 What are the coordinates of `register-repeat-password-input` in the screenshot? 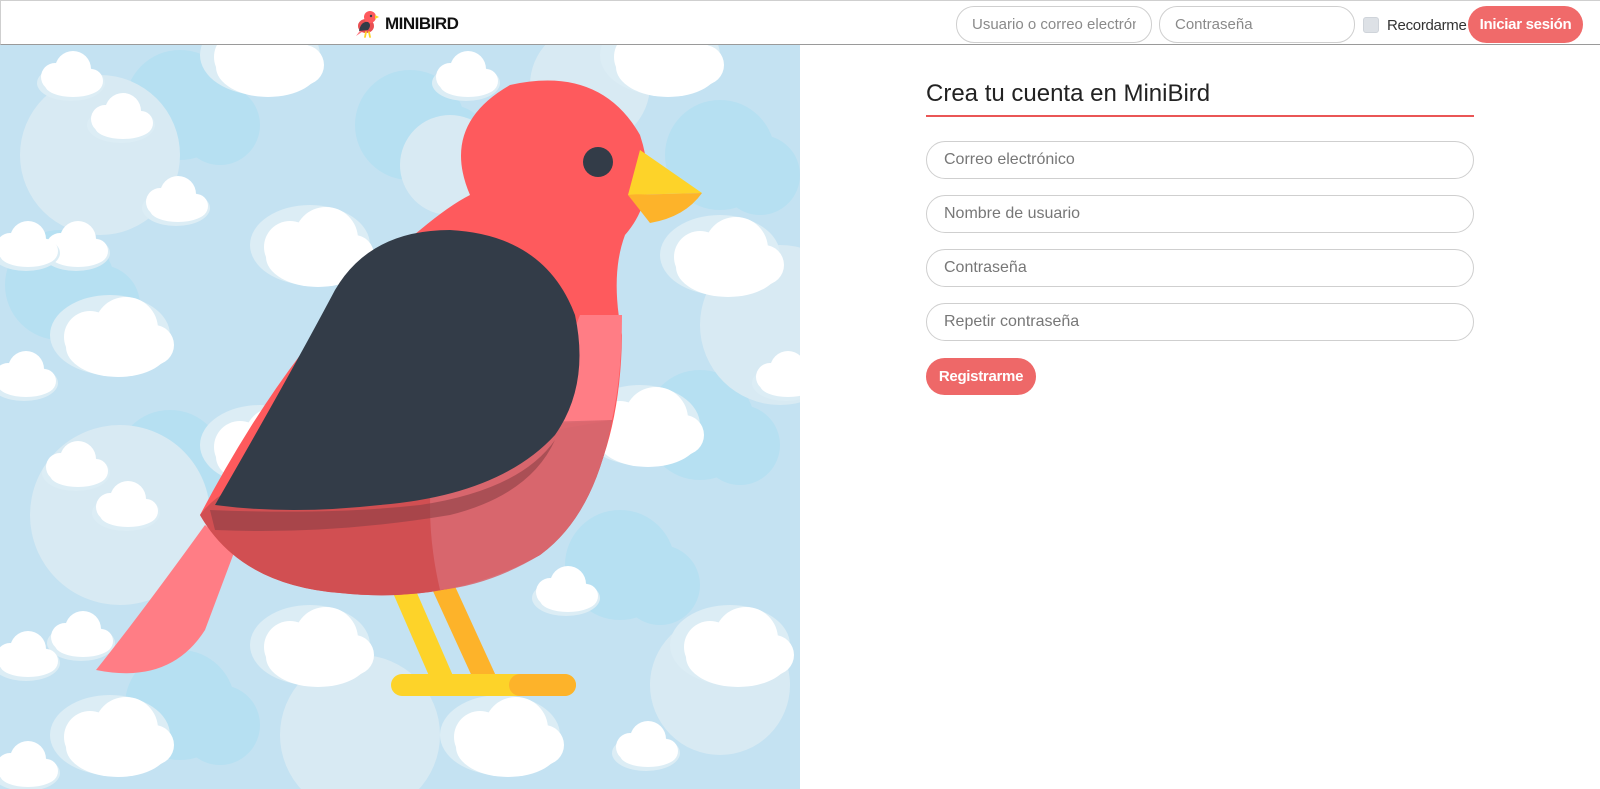 It's located at (1200, 322).